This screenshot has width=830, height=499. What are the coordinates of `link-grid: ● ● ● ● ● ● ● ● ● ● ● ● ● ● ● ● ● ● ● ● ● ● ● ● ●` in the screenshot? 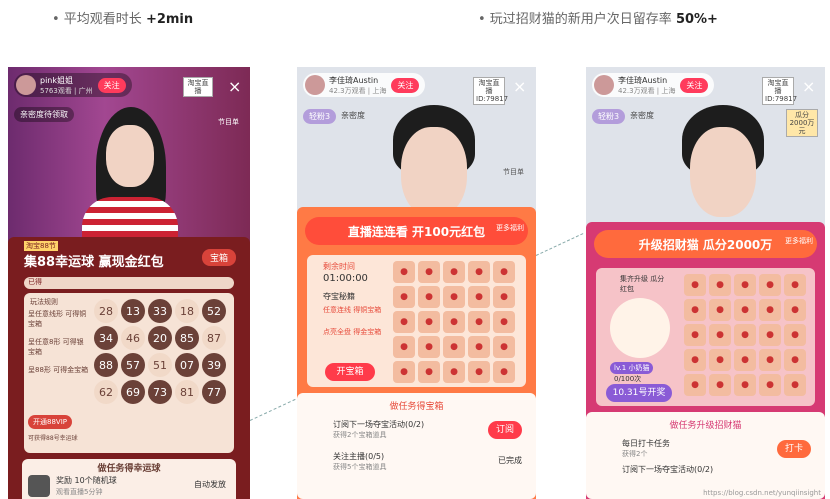 It's located at (454, 322).